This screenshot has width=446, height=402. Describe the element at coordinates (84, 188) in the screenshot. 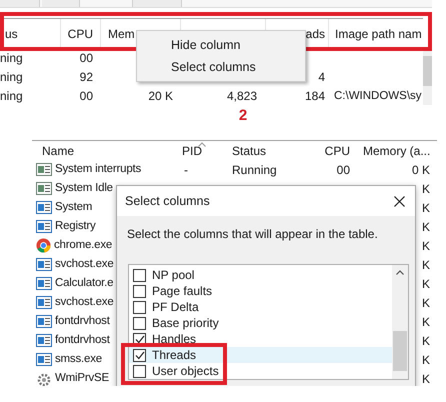

I see `process-name: System Idle` at that location.